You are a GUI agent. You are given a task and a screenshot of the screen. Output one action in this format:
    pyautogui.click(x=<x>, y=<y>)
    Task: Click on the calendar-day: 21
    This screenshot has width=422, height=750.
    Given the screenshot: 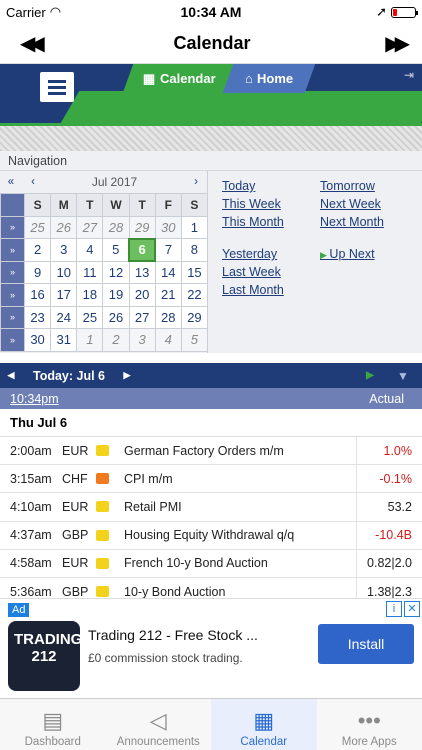 What is the action you would take?
    pyautogui.click(x=168, y=295)
    